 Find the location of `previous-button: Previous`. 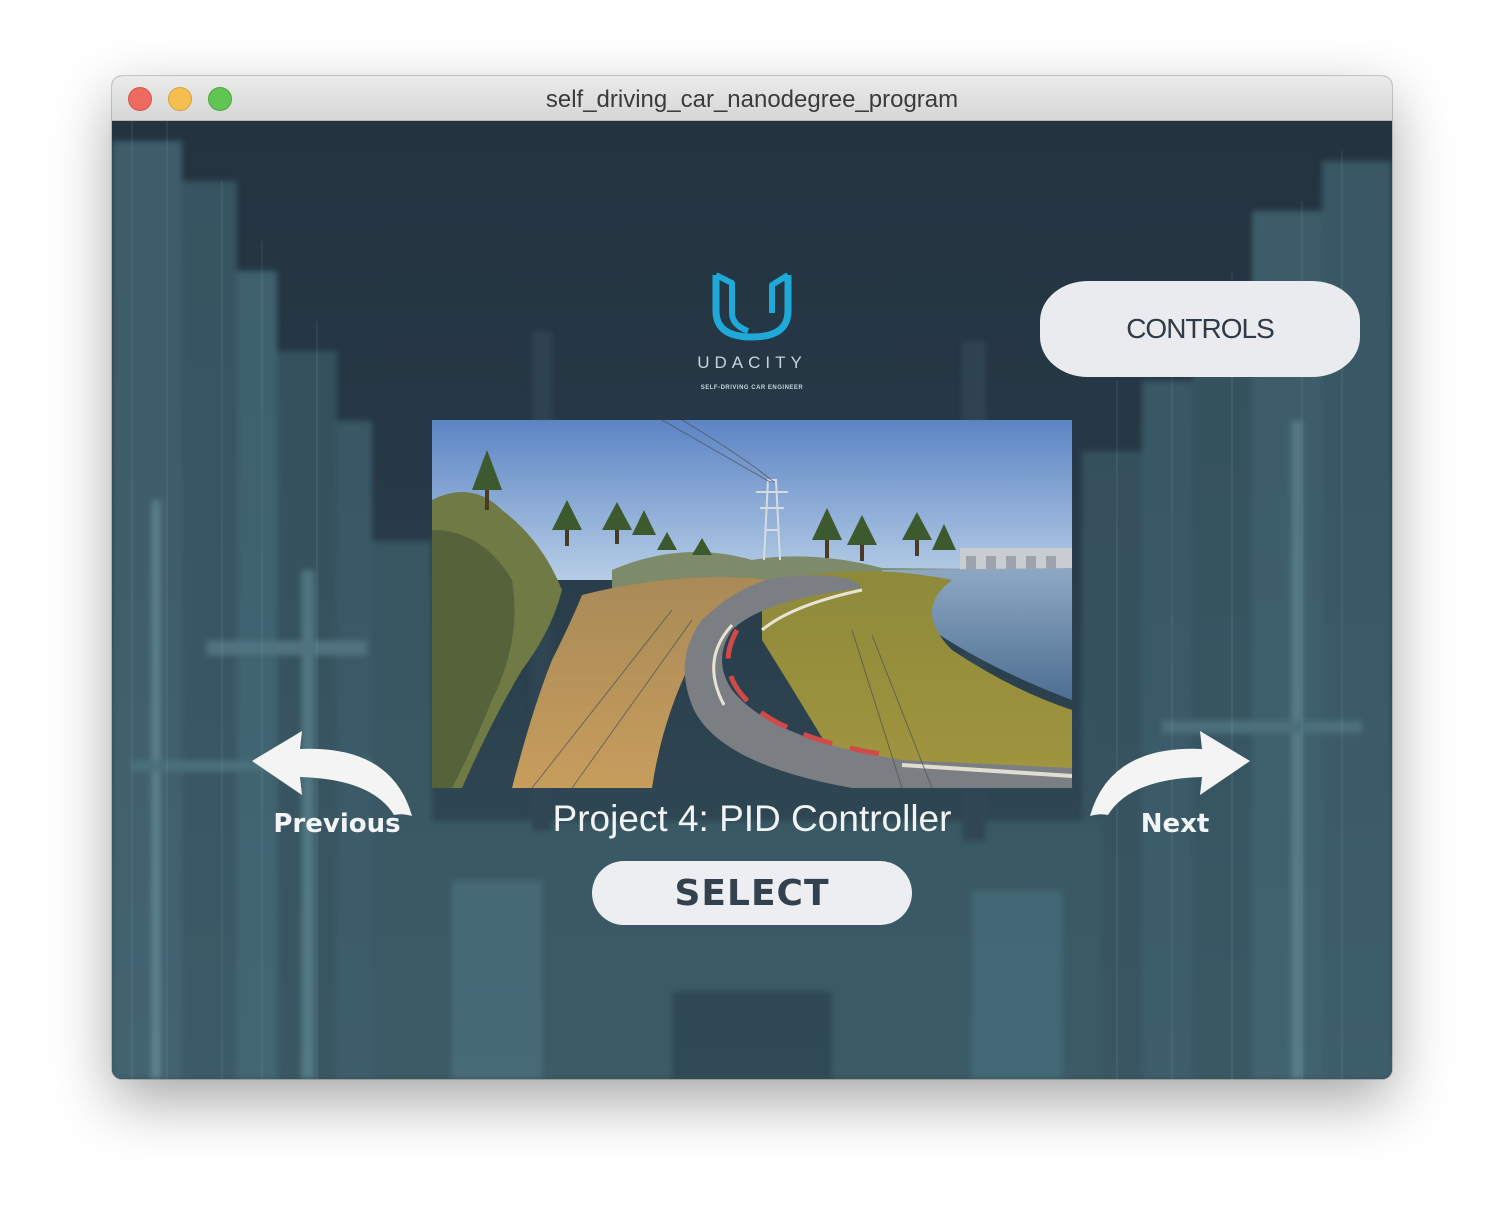

previous-button: Previous is located at coordinates (337, 786).